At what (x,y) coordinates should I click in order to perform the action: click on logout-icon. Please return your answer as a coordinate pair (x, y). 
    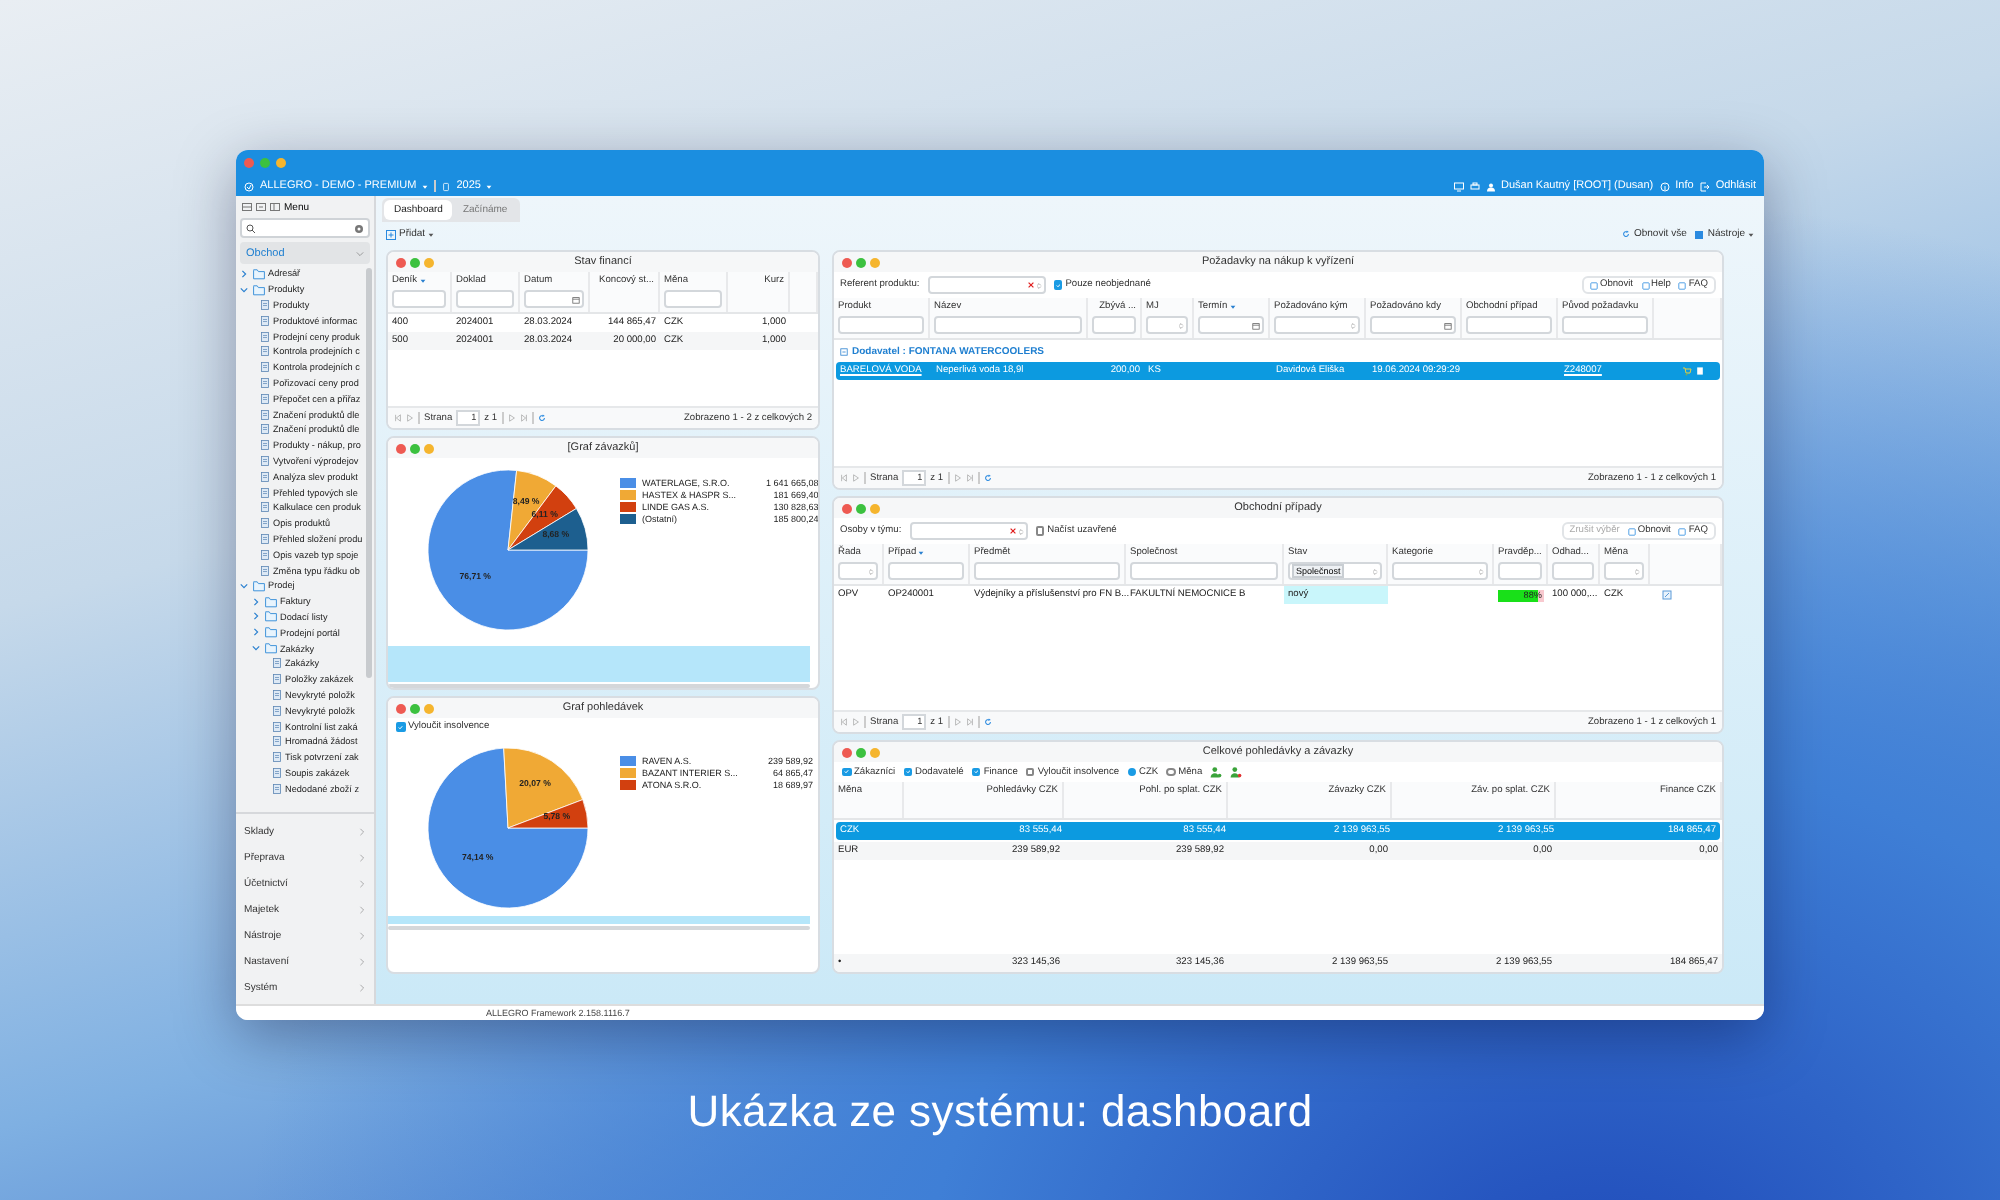
    Looking at the image, I should click on (1704, 186).